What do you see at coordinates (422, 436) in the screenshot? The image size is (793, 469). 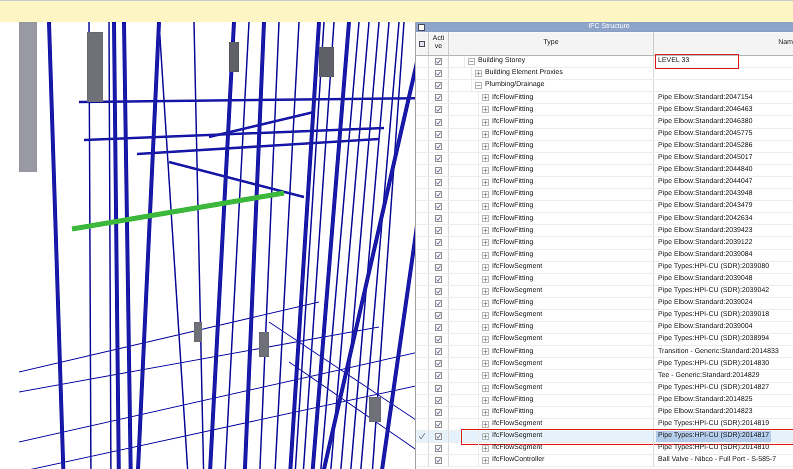 I see `current-row-icon` at bounding box center [422, 436].